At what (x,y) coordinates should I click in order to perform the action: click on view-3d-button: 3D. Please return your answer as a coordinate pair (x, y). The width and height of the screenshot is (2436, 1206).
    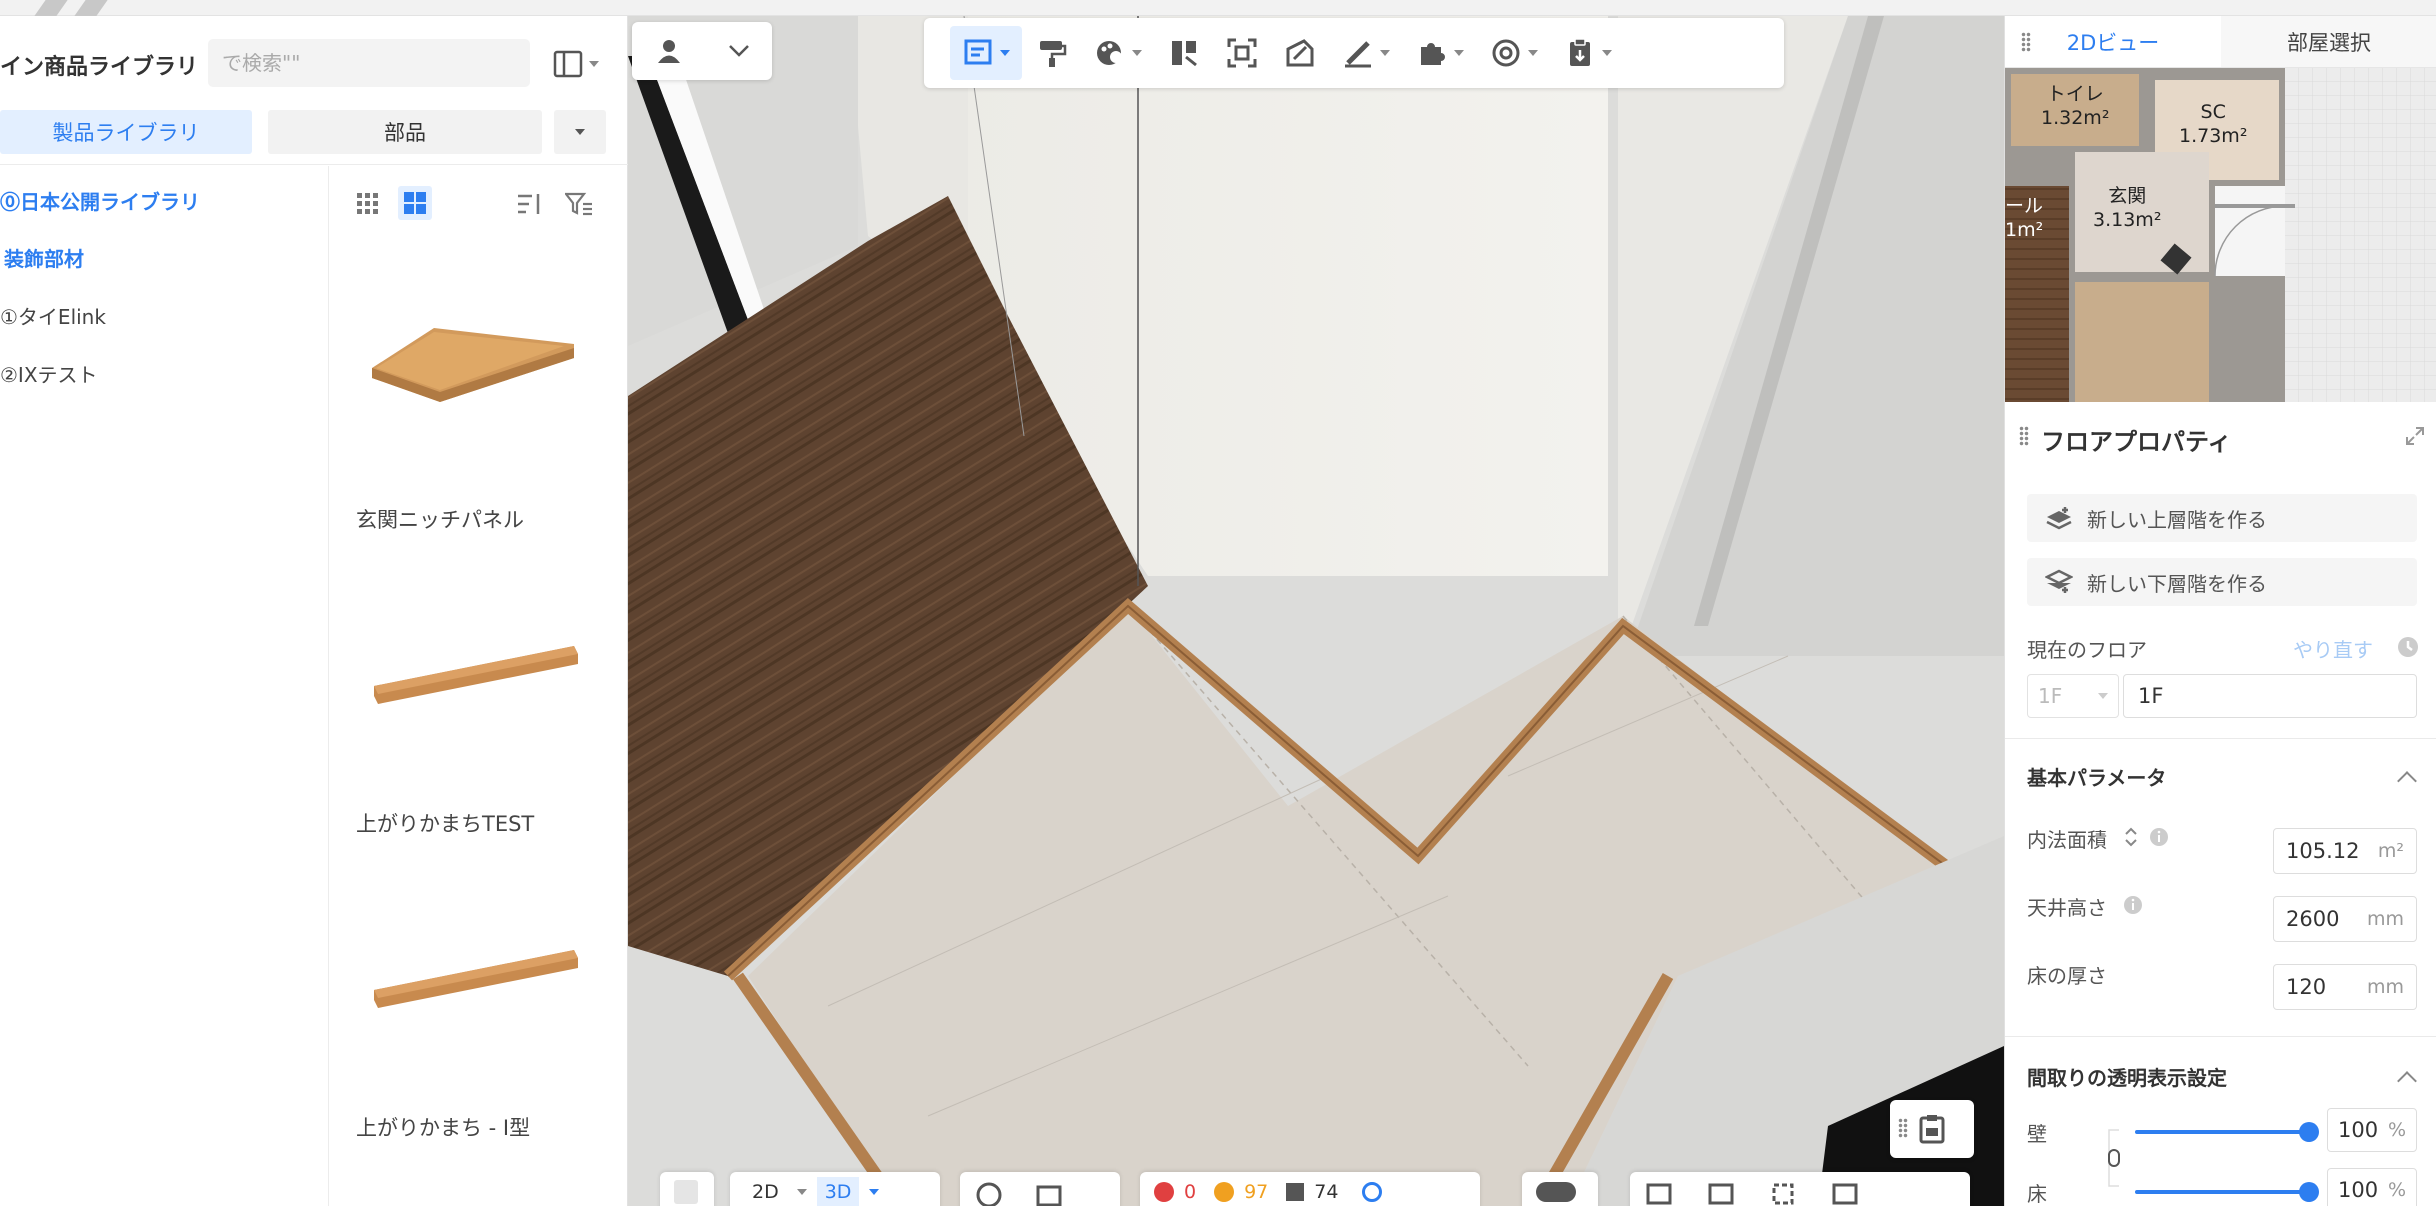
    Looking at the image, I should click on (838, 1191).